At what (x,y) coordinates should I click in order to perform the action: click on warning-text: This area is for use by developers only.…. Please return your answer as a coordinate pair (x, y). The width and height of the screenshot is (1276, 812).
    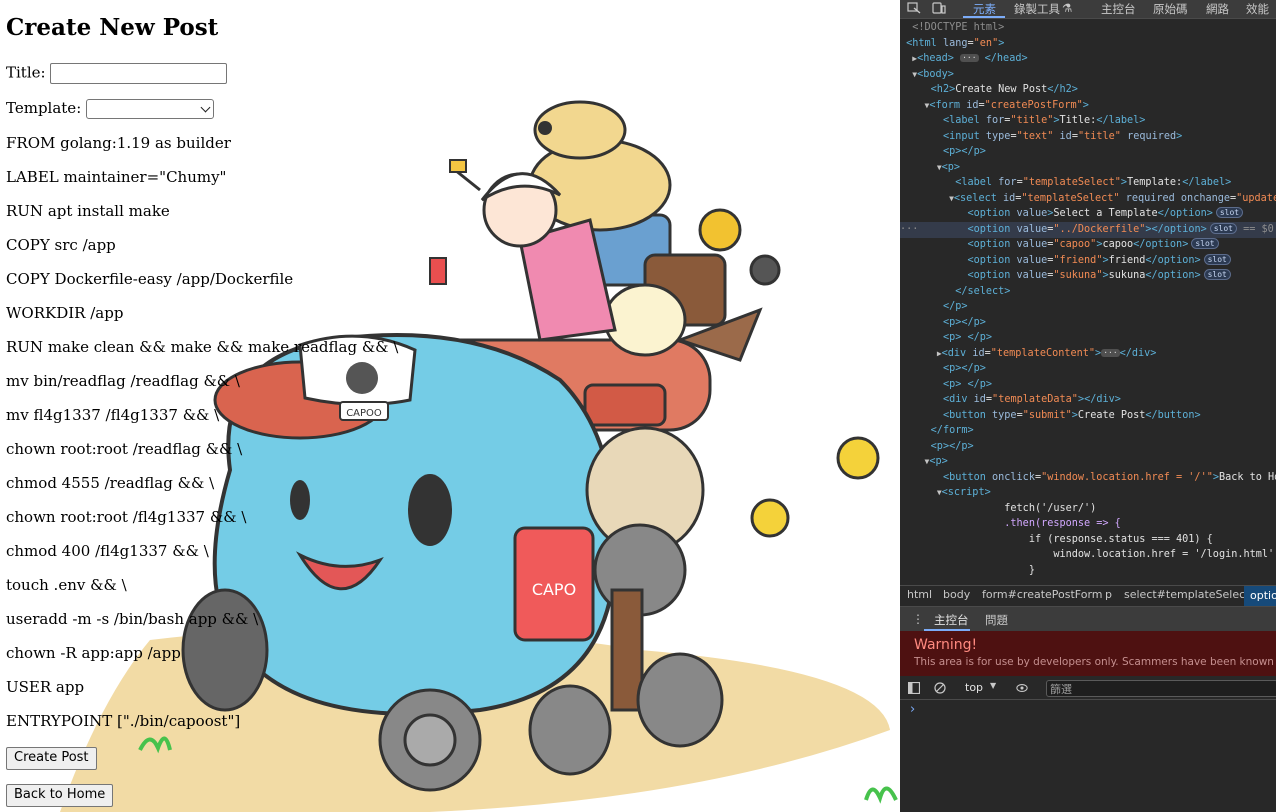
    Looking at the image, I should click on (1095, 662).